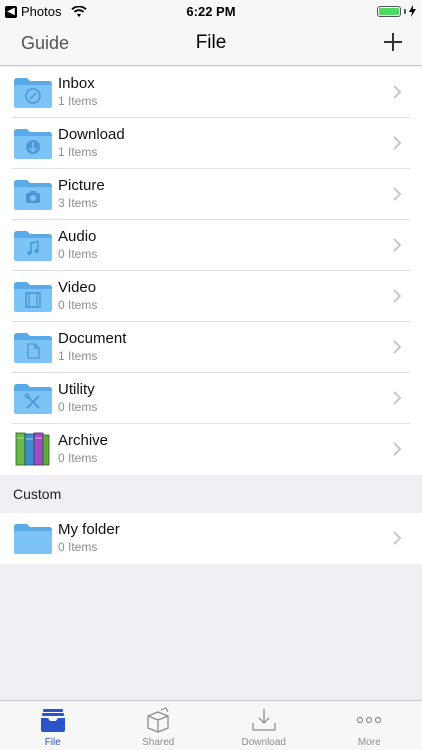 This screenshot has width=422, height=750. What do you see at coordinates (211, 143) in the screenshot?
I see `folder-row-download: Download 1 Items` at bounding box center [211, 143].